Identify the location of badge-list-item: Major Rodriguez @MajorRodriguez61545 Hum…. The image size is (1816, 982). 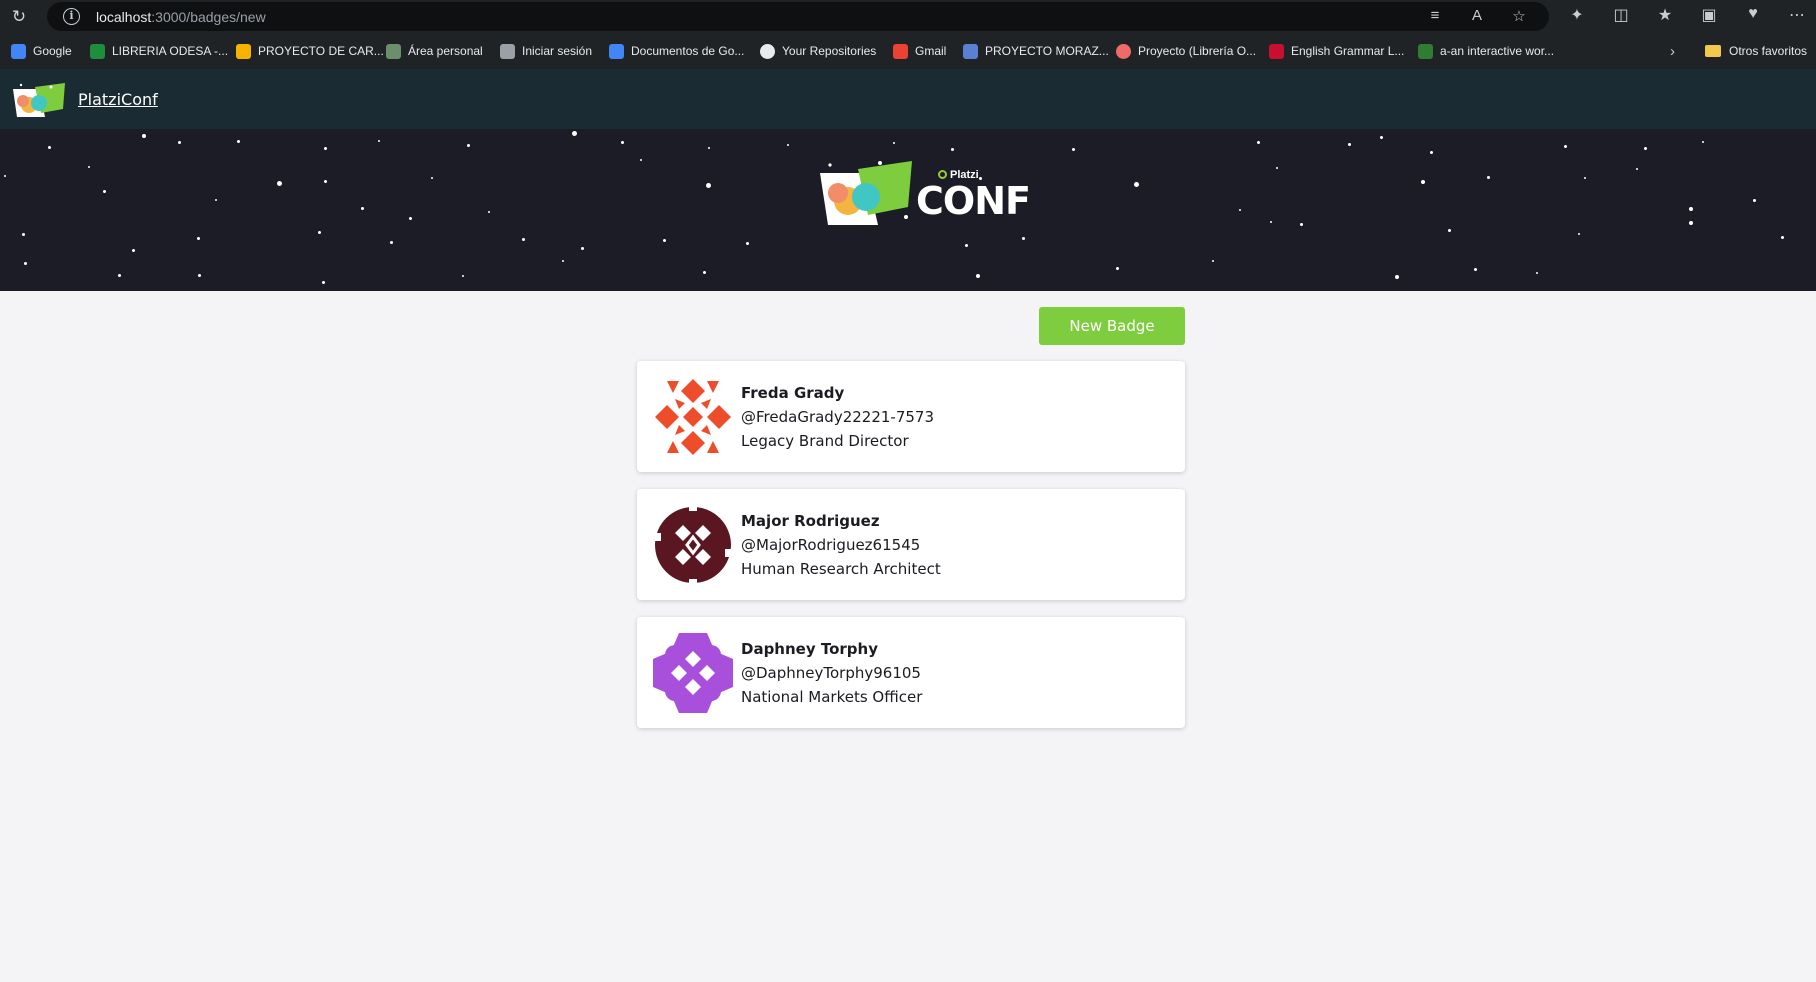
(911, 544).